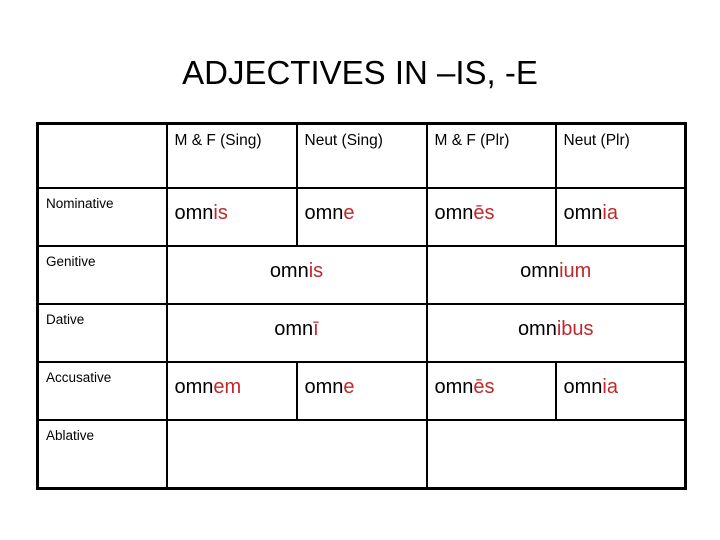  I want to click on page-title: ADJECTIVES IN –IS, -E, so click(360, 72).